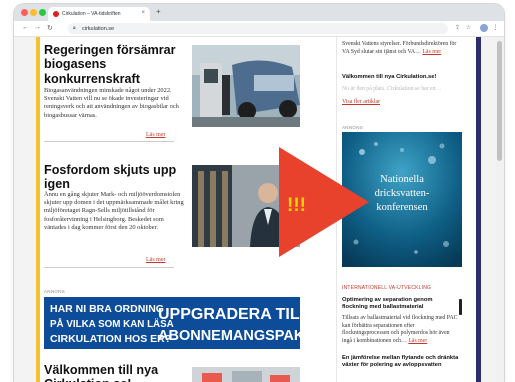 The image size is (515, 382). I want to click on minimize-window-button, so click(33, 12).